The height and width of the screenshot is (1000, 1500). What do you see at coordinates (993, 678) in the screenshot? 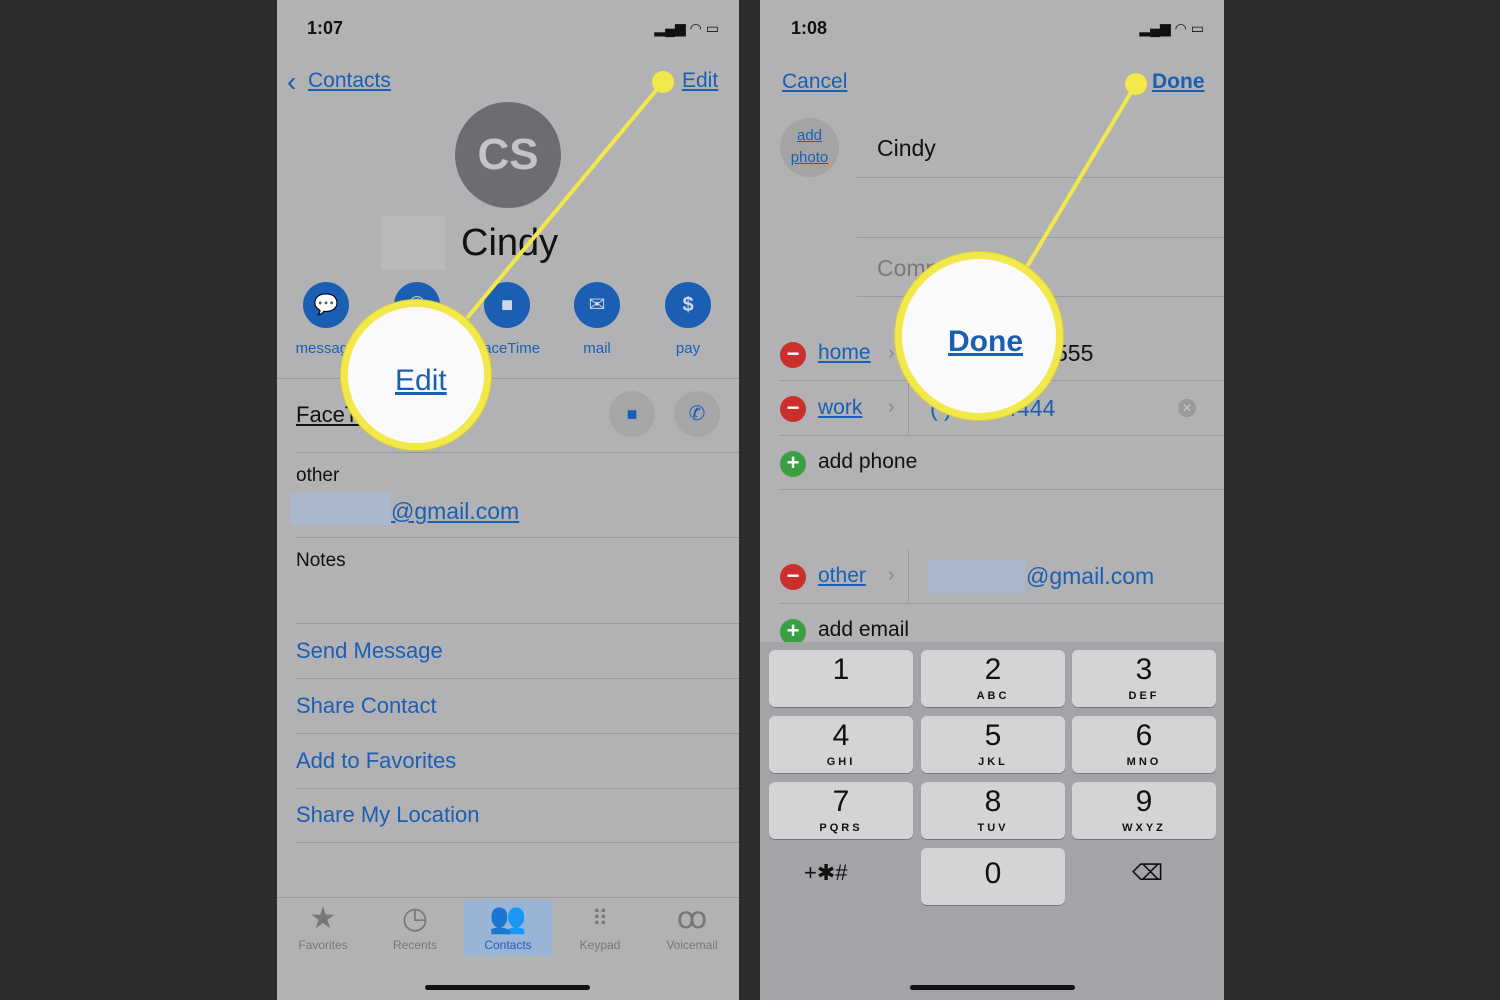
I see `key-2: 2 ABC` at bounding box center [993, 678].